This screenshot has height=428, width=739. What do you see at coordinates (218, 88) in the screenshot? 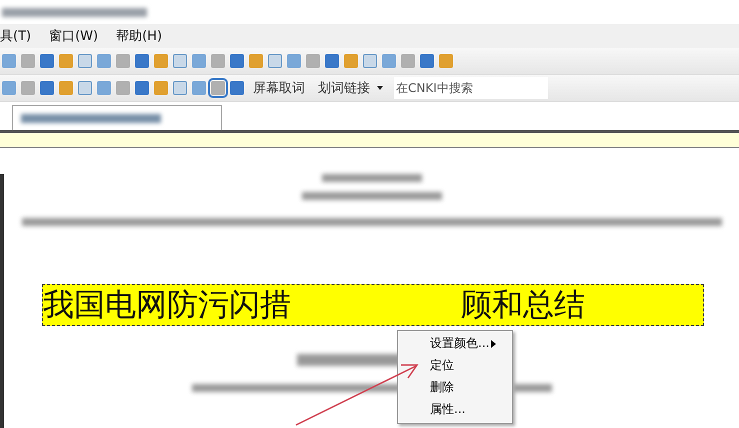
I see `clipboard-icon` at bounding box center [218, 88].